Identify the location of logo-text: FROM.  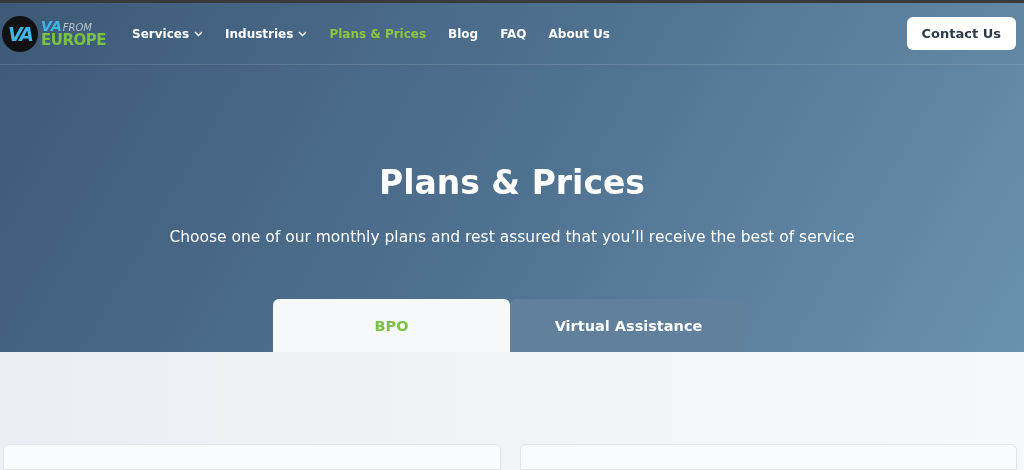
(77, 28).